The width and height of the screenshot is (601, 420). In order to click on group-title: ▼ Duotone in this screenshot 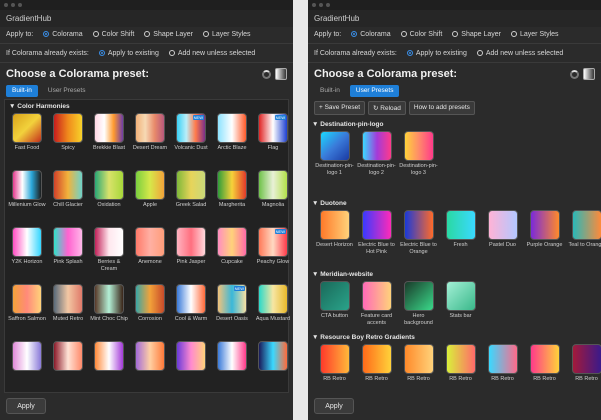, I will do `click(454, 203)`.